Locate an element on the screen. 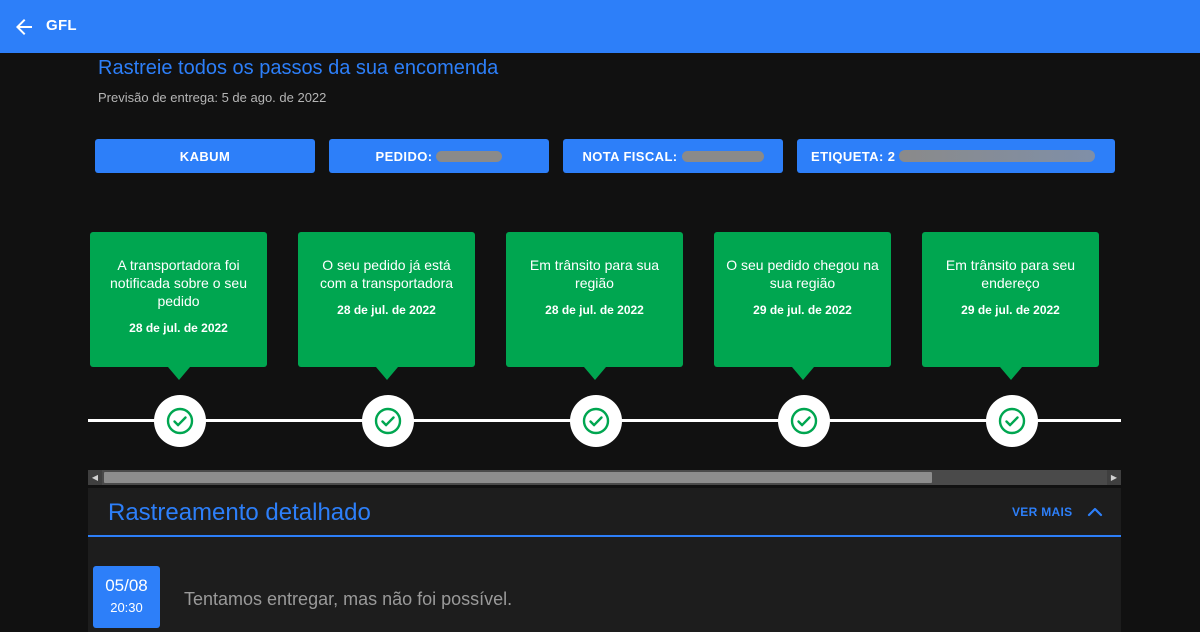 The width and height of the screenshot is (1200, 632). carrier-chip-label: KABUM is located at coordinates (205, 156).